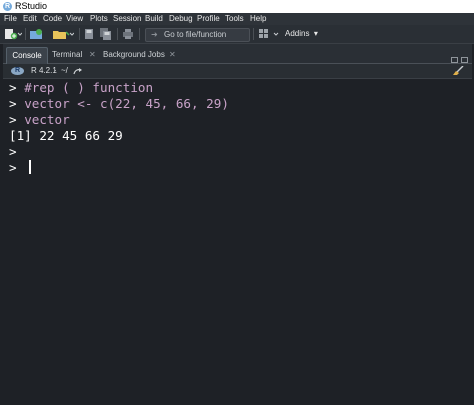 This screenshot has width=474, height=405. What do you see at coordinates (39, 119) in the screenshot?
I see `console-line: > vector` at bounding box center [39, 119].